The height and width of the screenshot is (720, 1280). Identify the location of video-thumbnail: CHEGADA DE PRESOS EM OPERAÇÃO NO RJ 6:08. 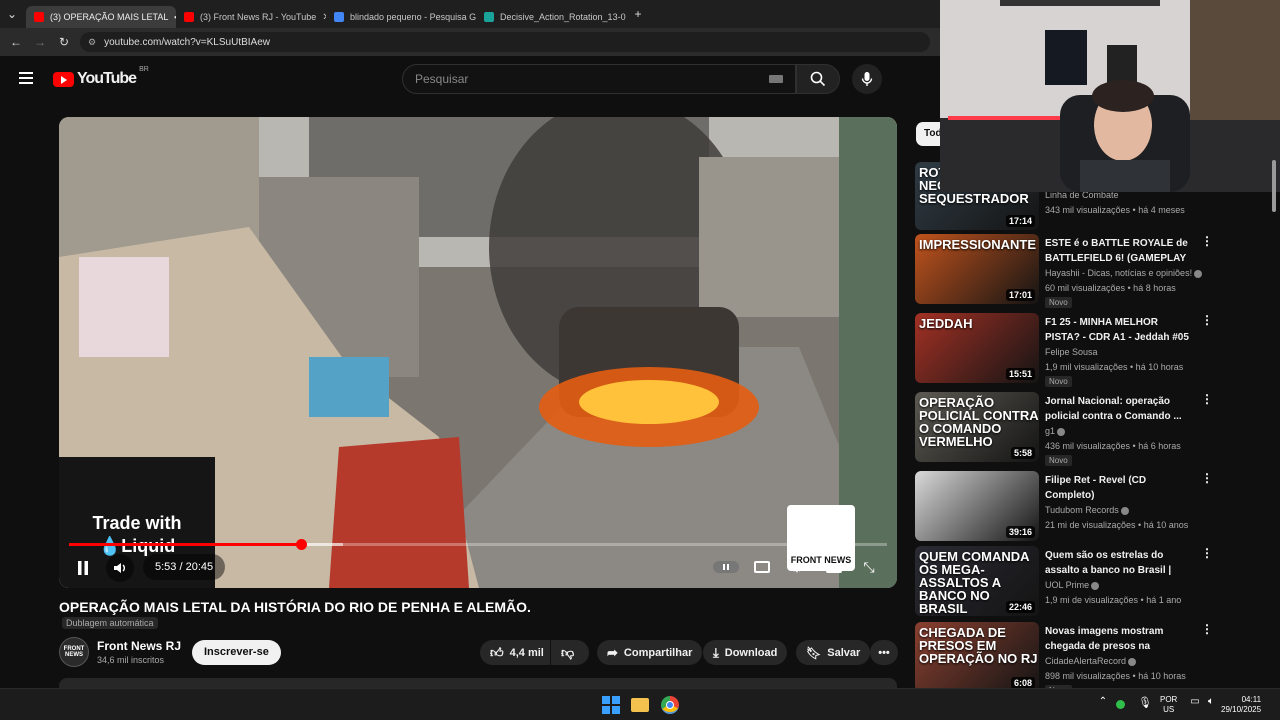
(977, 657).